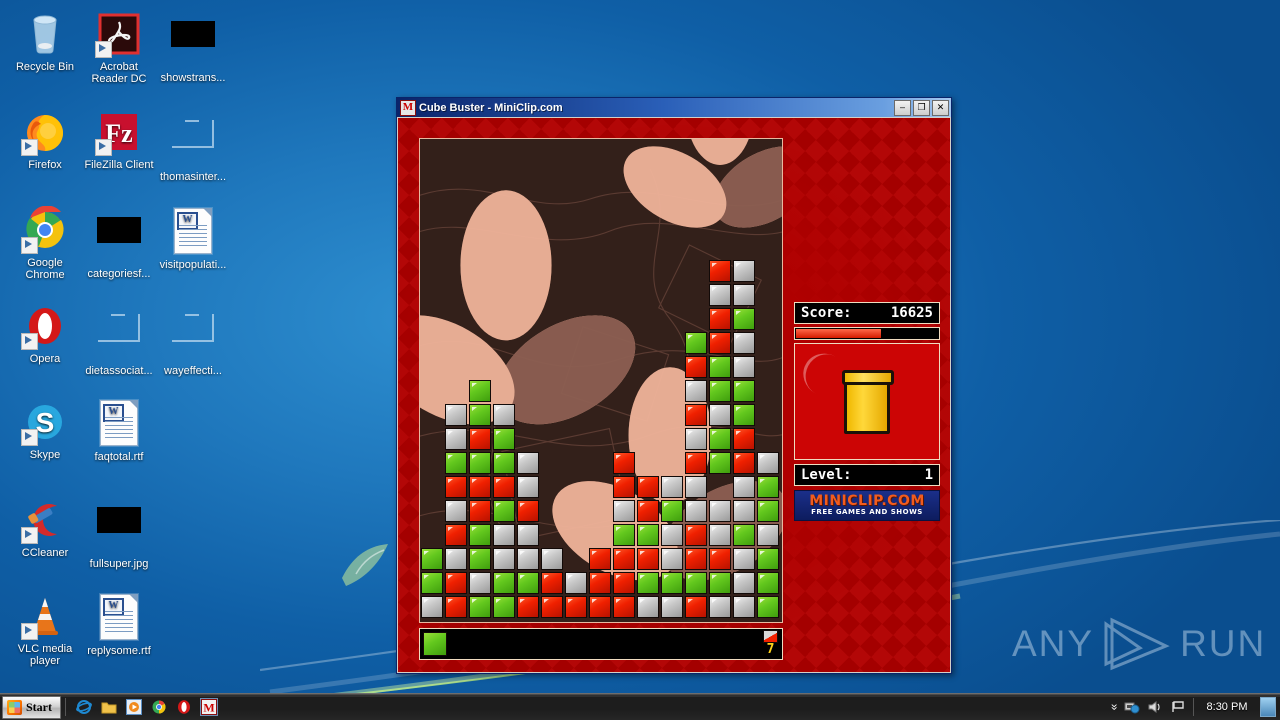 The width and height of the screenshot is (1280, 720). I want to click on window-controls: – ❐ ✕, so click(921, 107).